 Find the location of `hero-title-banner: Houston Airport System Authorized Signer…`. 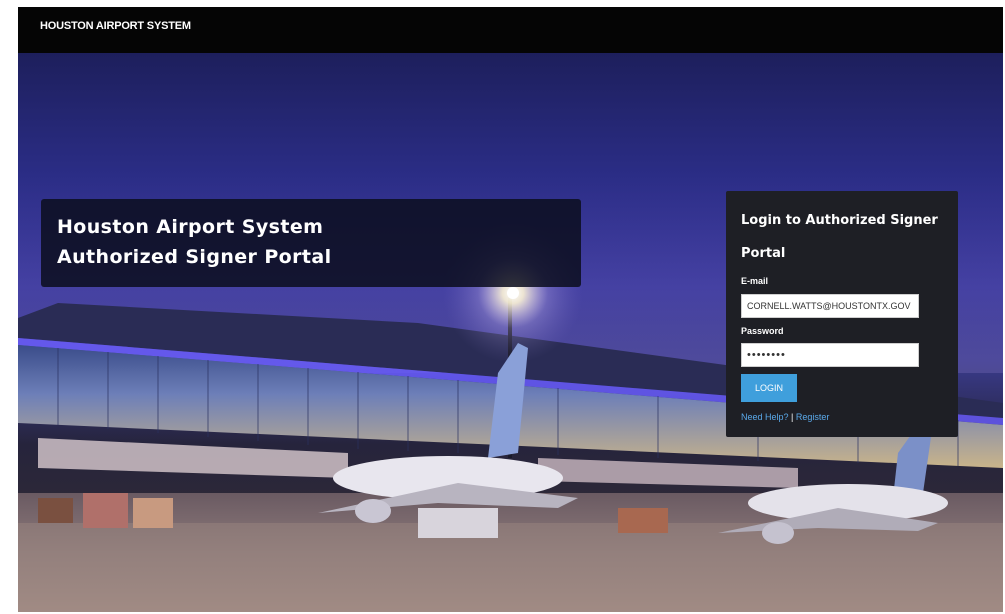

hero-title-banner: Houston Airport System Authorized Signer… is located at coordinates (311, 243).